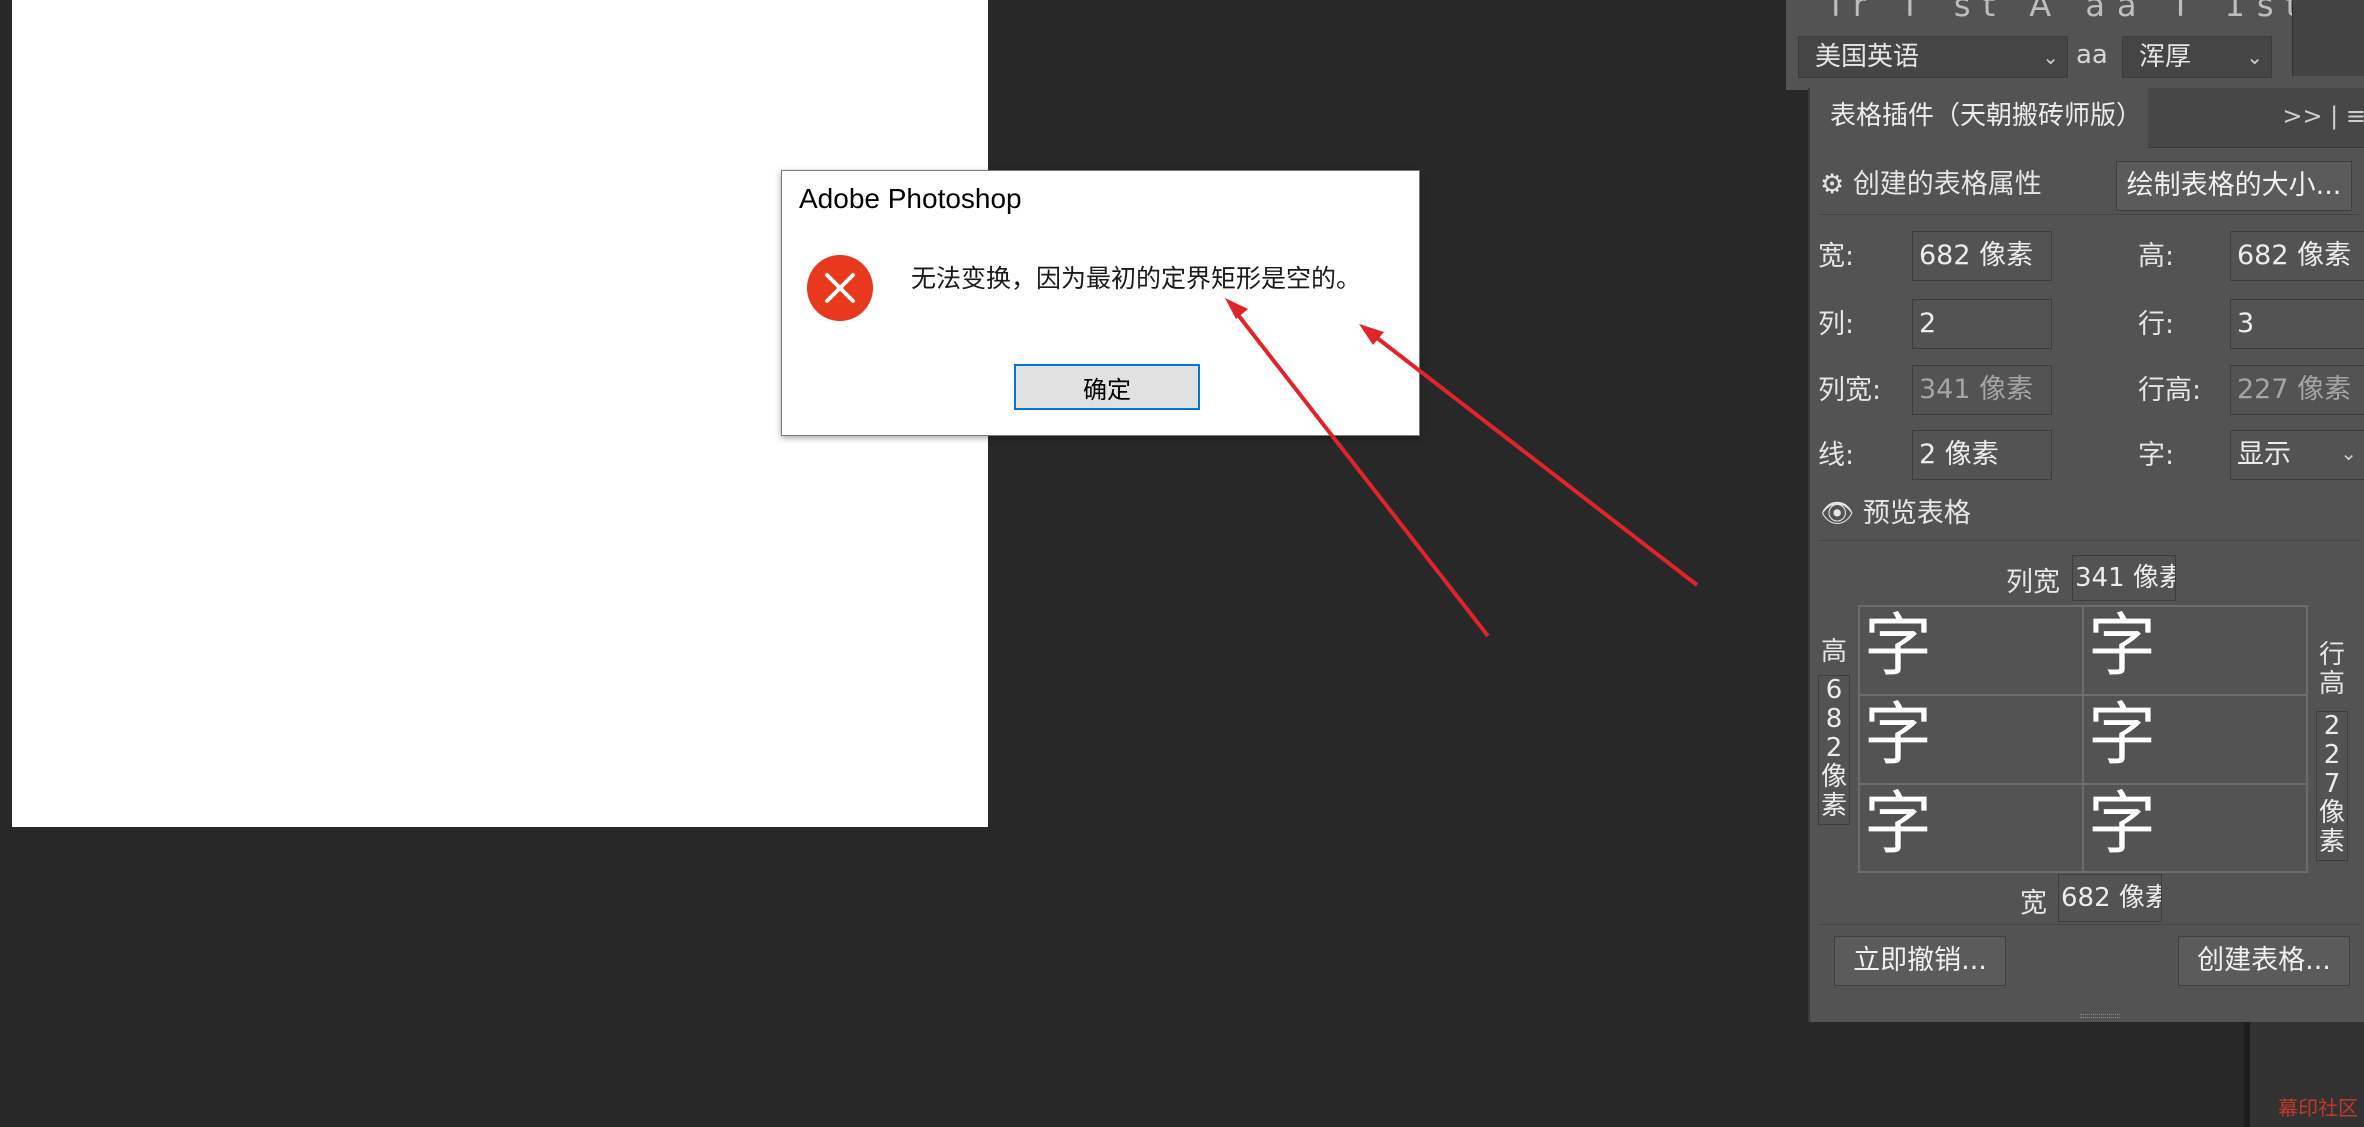  Describe the element at coordinates (1833, 652) in the screenshot. I see `preview-height-label: 高` at that location.